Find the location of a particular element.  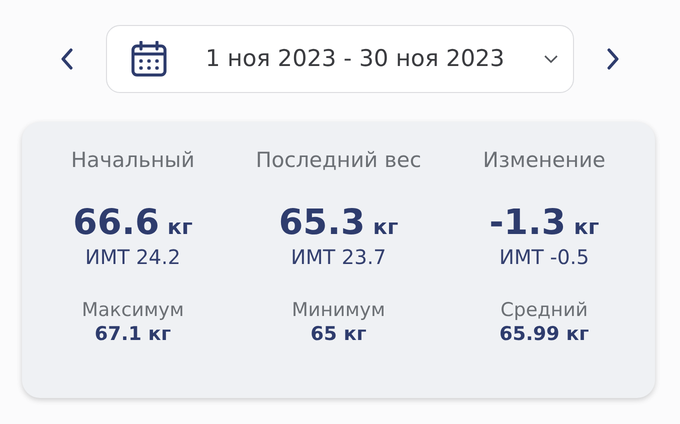

weight-value: 66.6 is located at coordinates (116, 223).